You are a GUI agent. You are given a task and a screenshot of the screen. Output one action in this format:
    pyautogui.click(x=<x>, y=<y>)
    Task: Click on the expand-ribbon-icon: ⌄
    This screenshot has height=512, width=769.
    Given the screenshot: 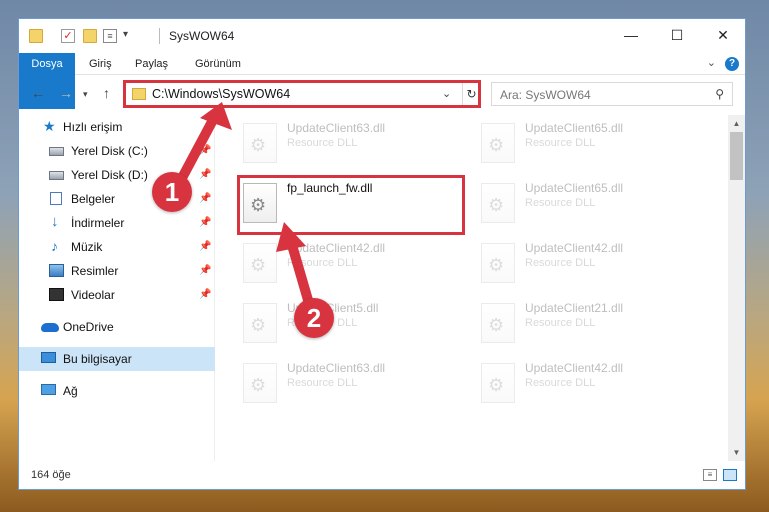 What is the action you would take?
    pyautogui.click(x=711, y=63)
    